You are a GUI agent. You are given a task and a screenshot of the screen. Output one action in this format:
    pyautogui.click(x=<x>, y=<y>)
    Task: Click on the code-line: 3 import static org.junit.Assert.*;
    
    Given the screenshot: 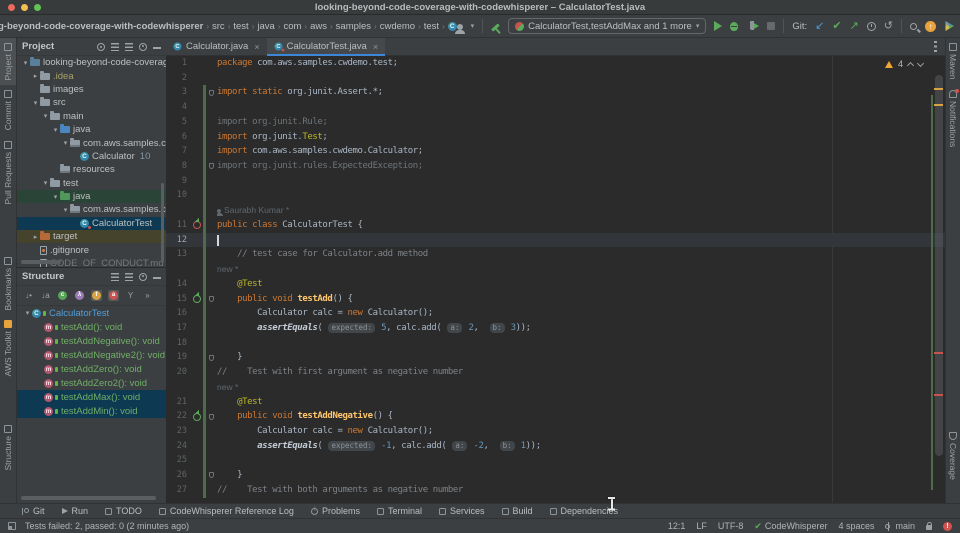 What is the action you would take?
    pyautogui.click(x=555, y=93)
    